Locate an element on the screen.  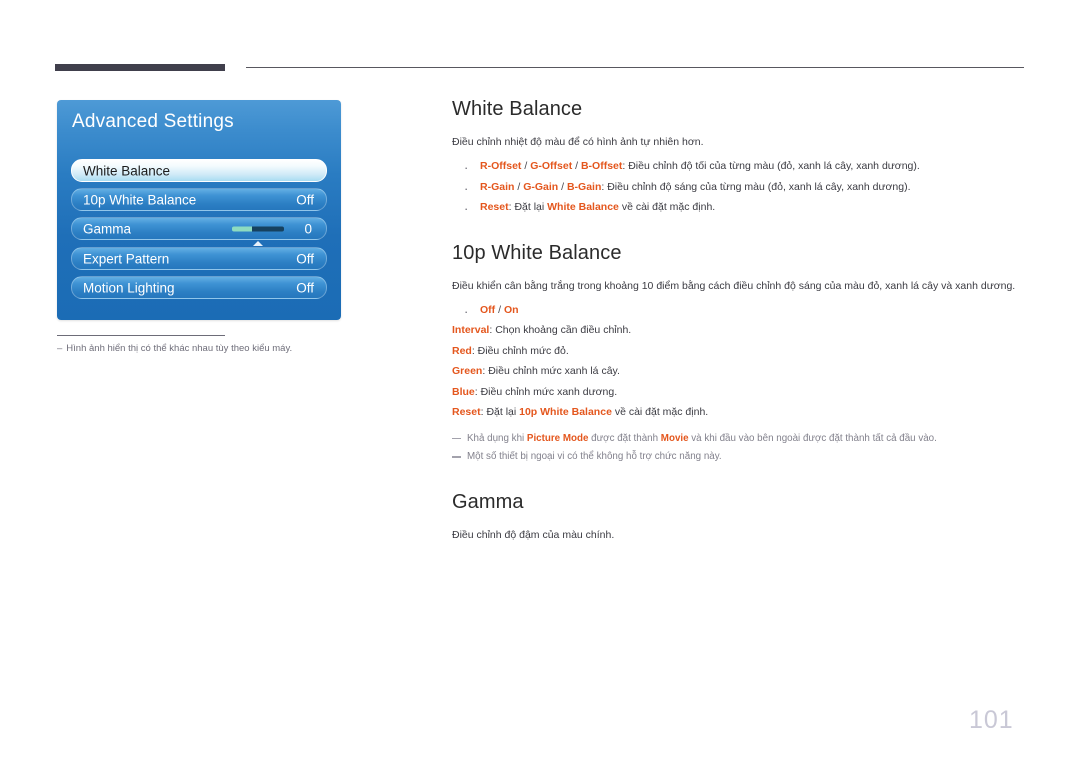
term-g-offset: G-Offset is located at coordinates (551, 166).